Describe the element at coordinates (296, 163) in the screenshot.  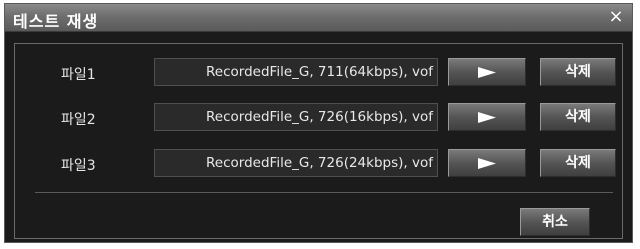
I see `file-name-field-3: RecordedFile_G, 726(24kbps), vof` at that location.